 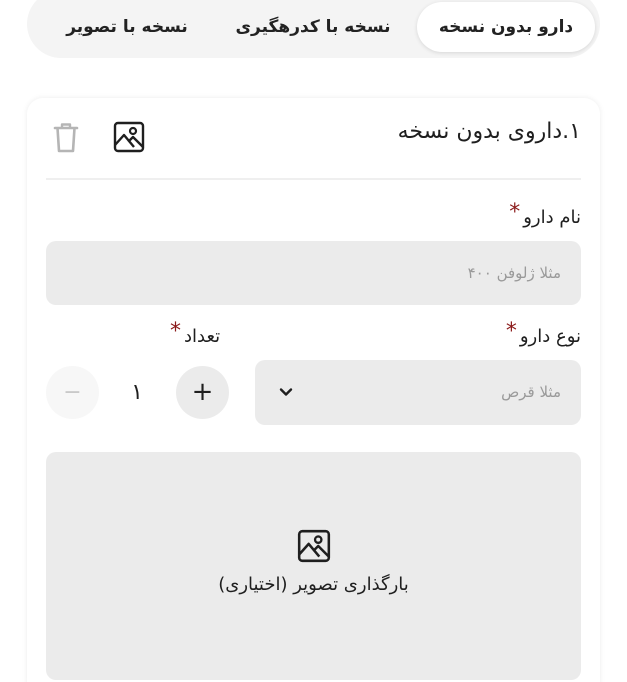 I want to click on tab-tracking-code: نسخه با کدرهگیری, so click(x=313, y=27).